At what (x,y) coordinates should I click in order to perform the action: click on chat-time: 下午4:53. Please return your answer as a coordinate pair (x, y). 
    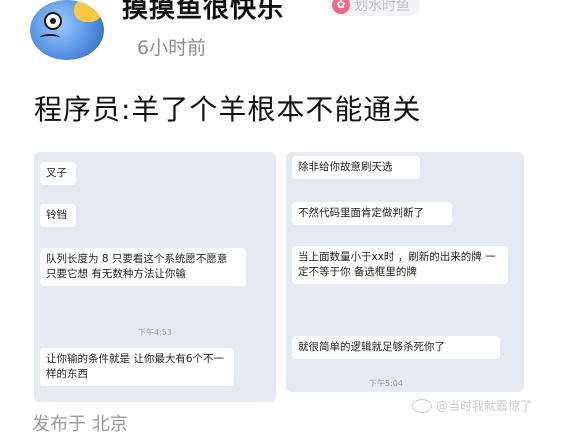
    Looking at the image, I should click on (155, 332).